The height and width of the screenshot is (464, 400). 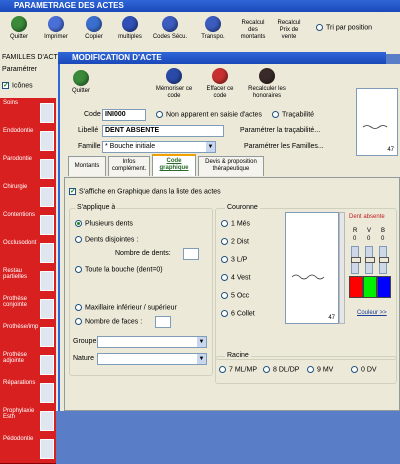 What do you see at coordinates (220, 84) in the screenshot?
I see `delete-button: Effacer ce code` at bounding box center [220, 84].